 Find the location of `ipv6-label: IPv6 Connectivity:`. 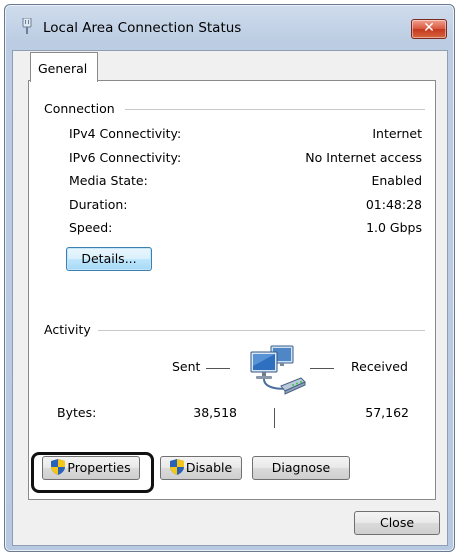

ipv6-label: IPv6 Connectivity: is located at coordinates (125, 157).